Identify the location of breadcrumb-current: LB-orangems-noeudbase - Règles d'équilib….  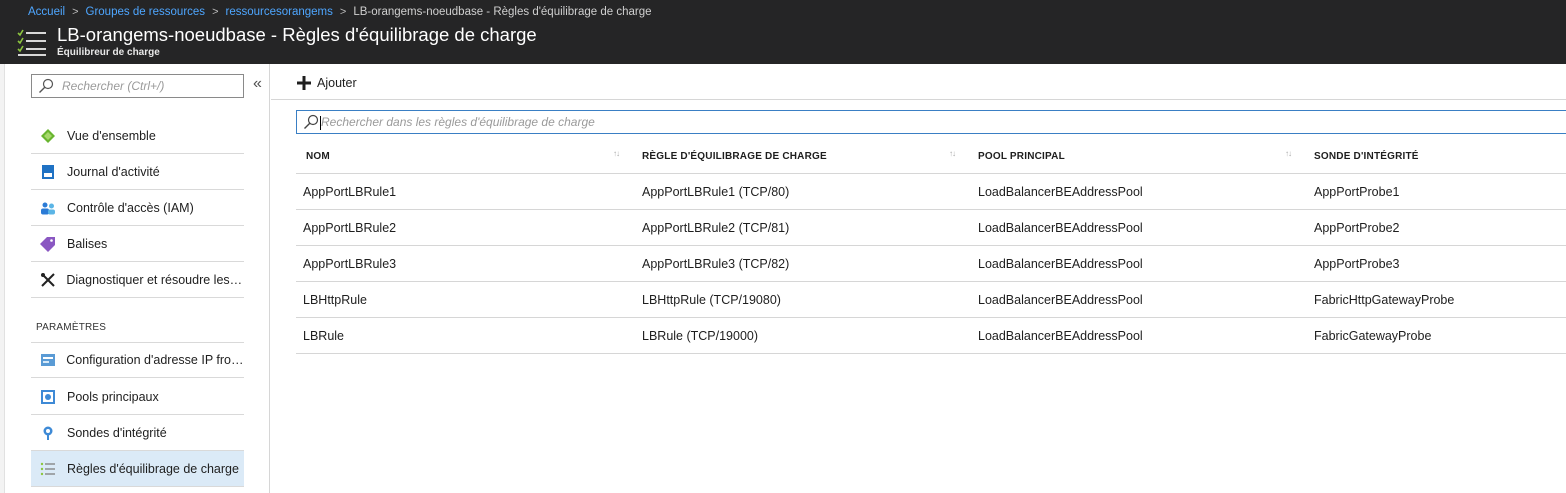
(502, 12).